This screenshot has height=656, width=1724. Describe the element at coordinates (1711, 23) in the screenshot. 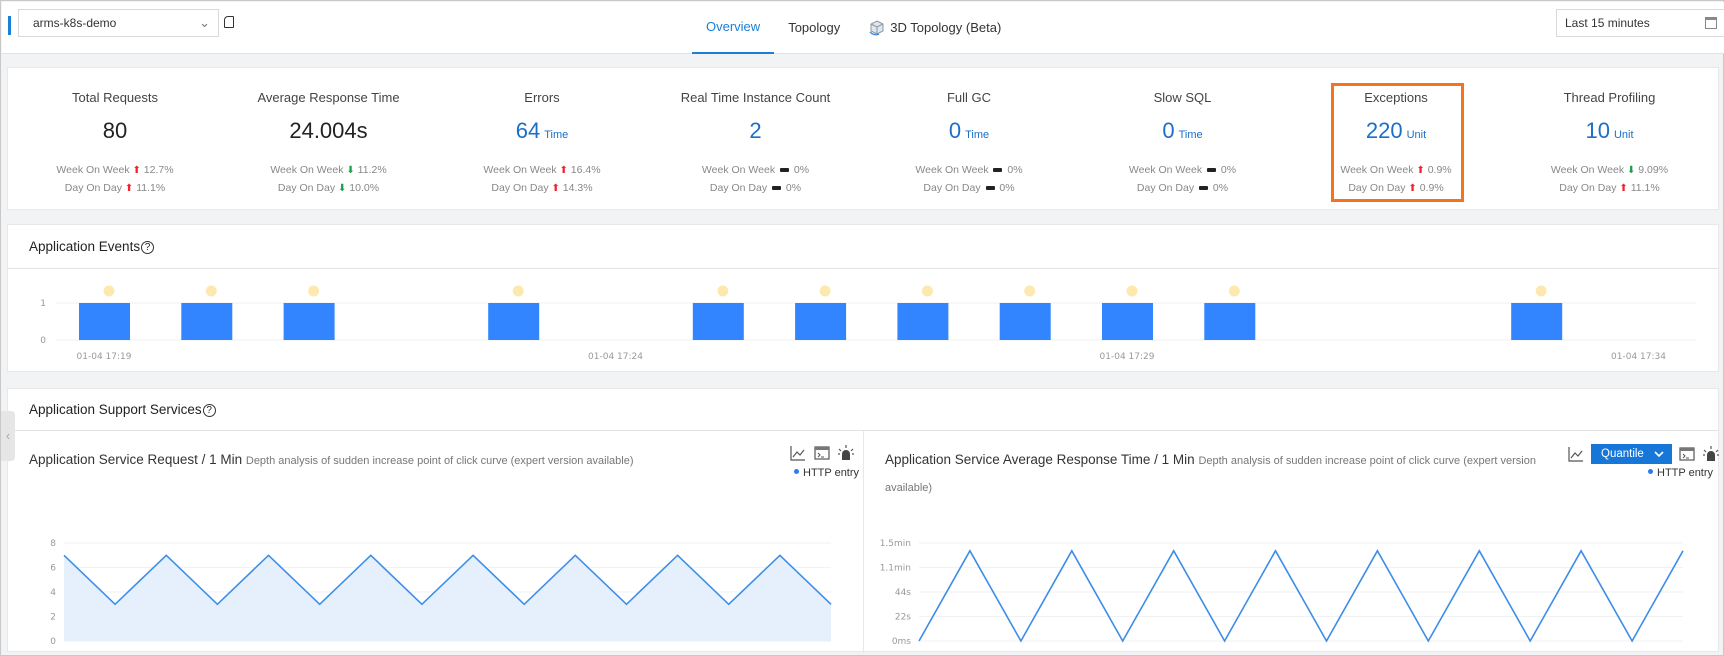

I see `calendar-icon` at that location.